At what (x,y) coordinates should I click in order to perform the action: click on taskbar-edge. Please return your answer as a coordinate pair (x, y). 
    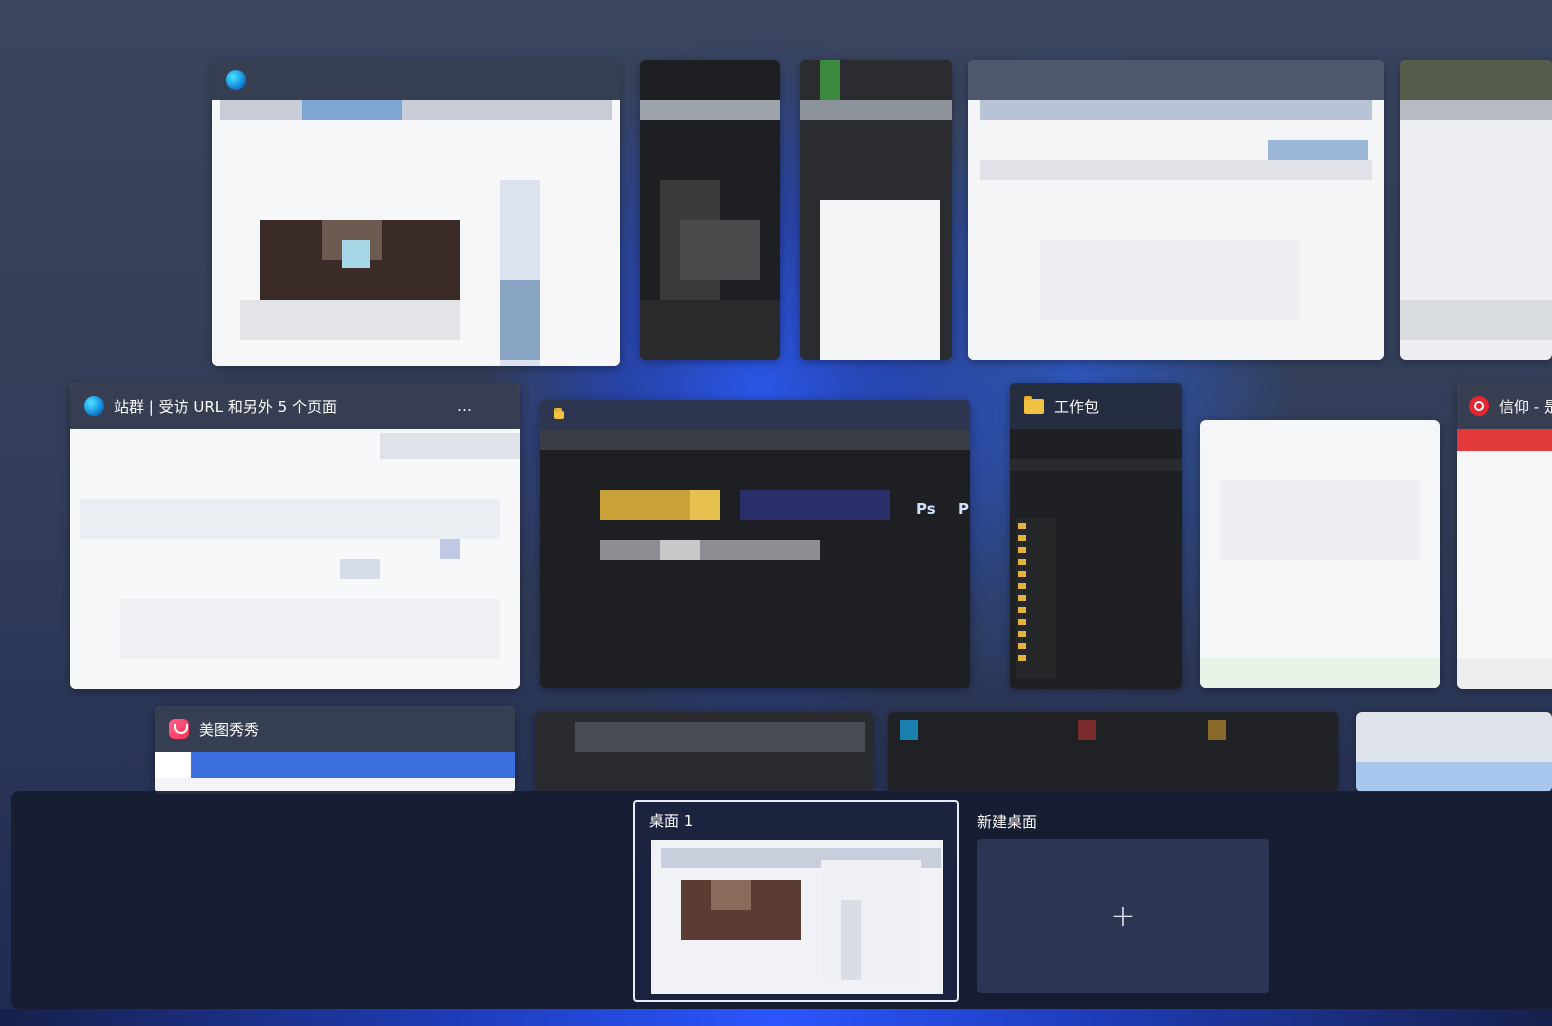
    Looking at the image, I should click on (776, 1017).